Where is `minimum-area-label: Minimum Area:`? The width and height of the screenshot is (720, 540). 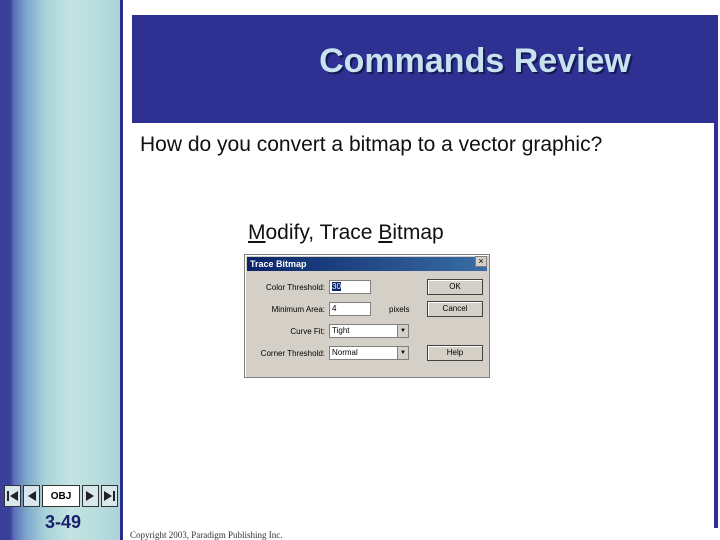 minimum-area-label: Minimum Area: is located at coordinates (298, 309).